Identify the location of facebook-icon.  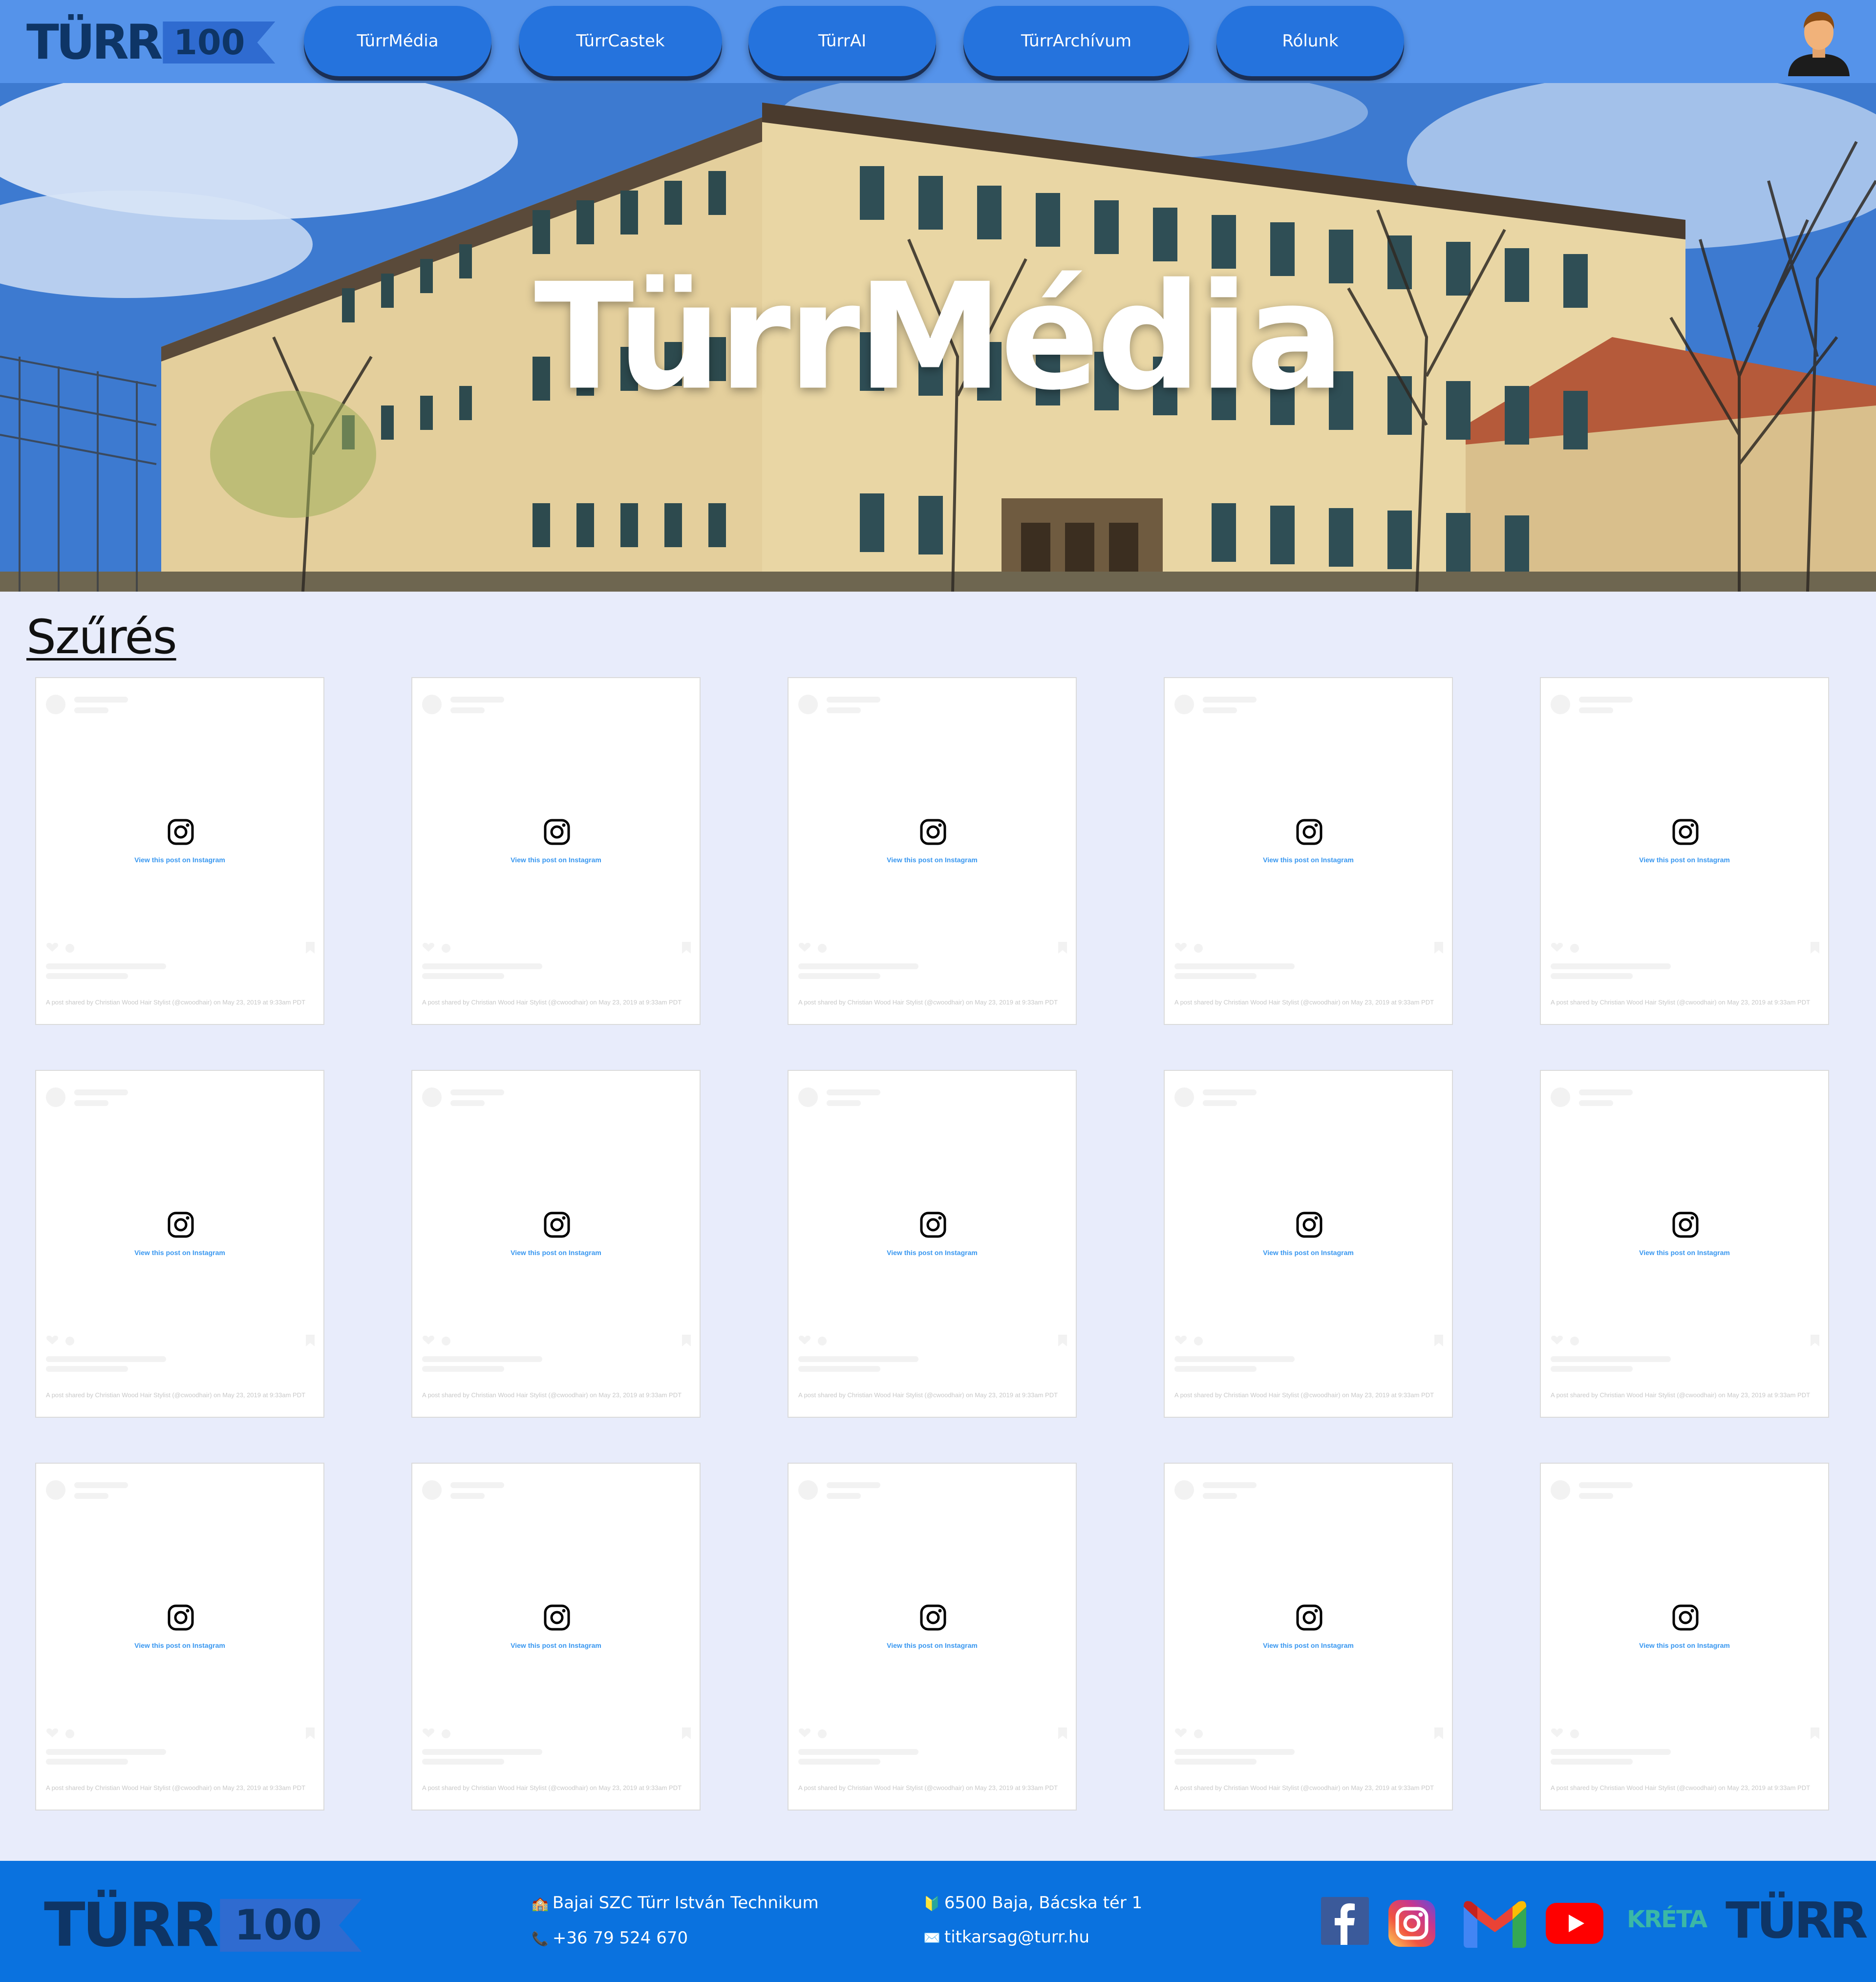
(1345, 1921).